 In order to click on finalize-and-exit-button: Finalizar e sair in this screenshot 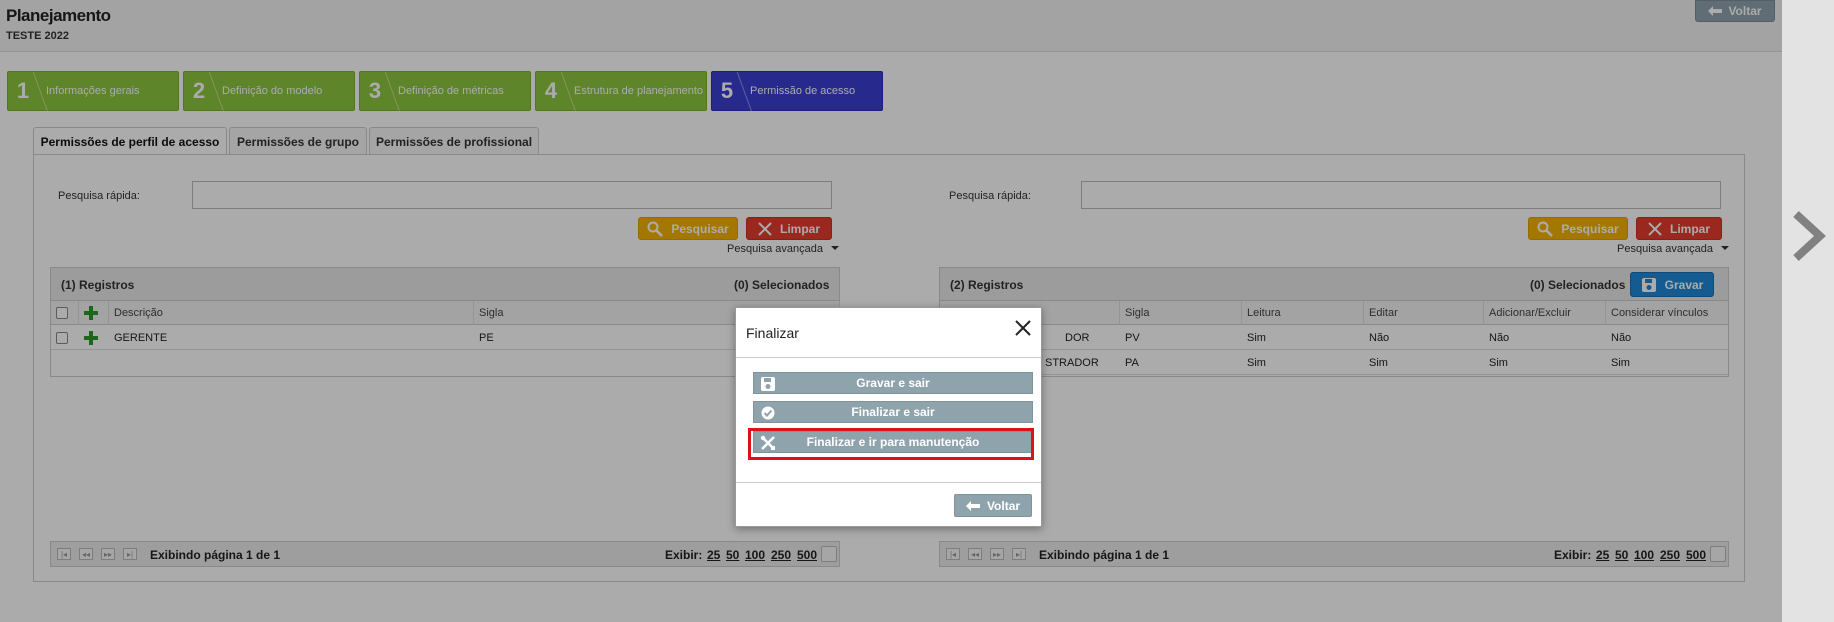, I will do `click(893, 412)`.